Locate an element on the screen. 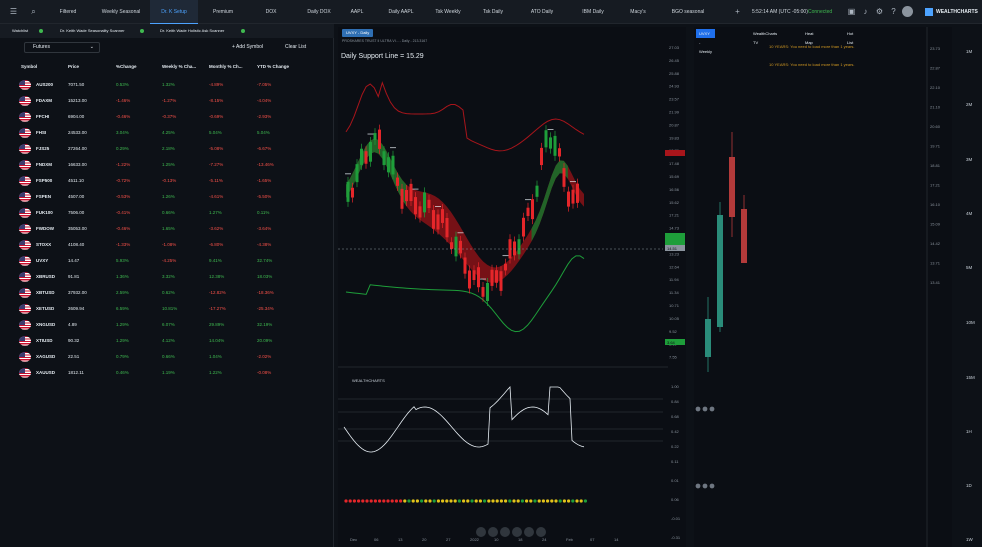 The image size is (982, 547). tab-10: ATO Daily is located at coordinates (542, 12).